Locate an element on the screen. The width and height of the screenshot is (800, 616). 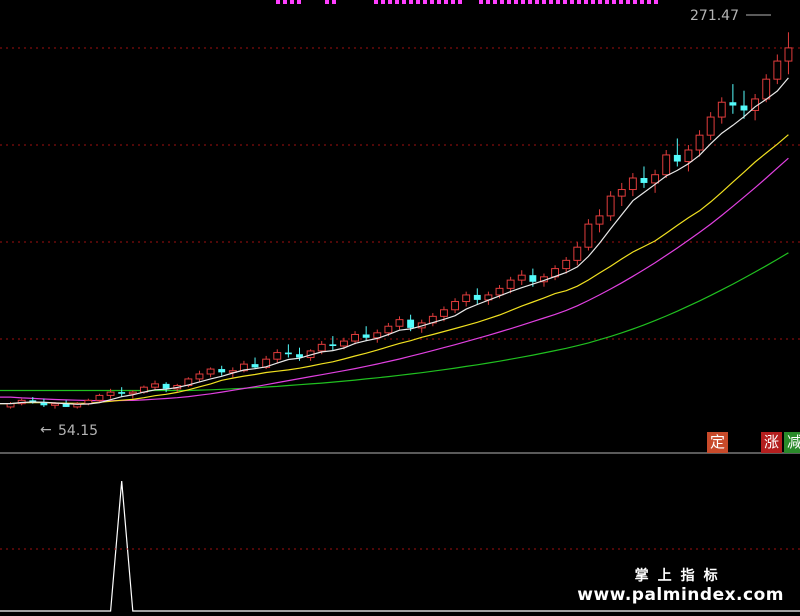
watermark-url: www.palmindex.com is located at coordinates (680, 595).